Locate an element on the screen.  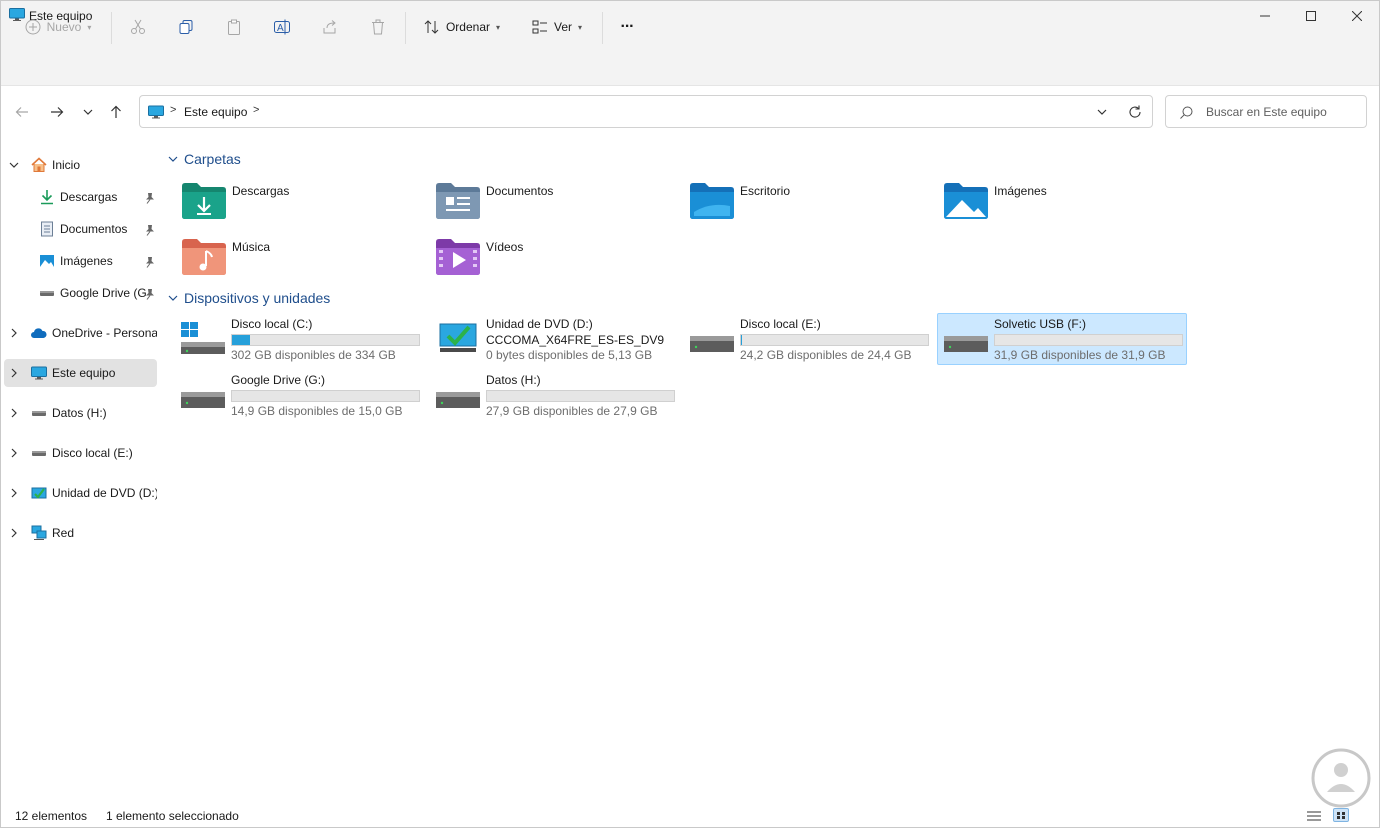
back-button is located at coordinates (22, 112).